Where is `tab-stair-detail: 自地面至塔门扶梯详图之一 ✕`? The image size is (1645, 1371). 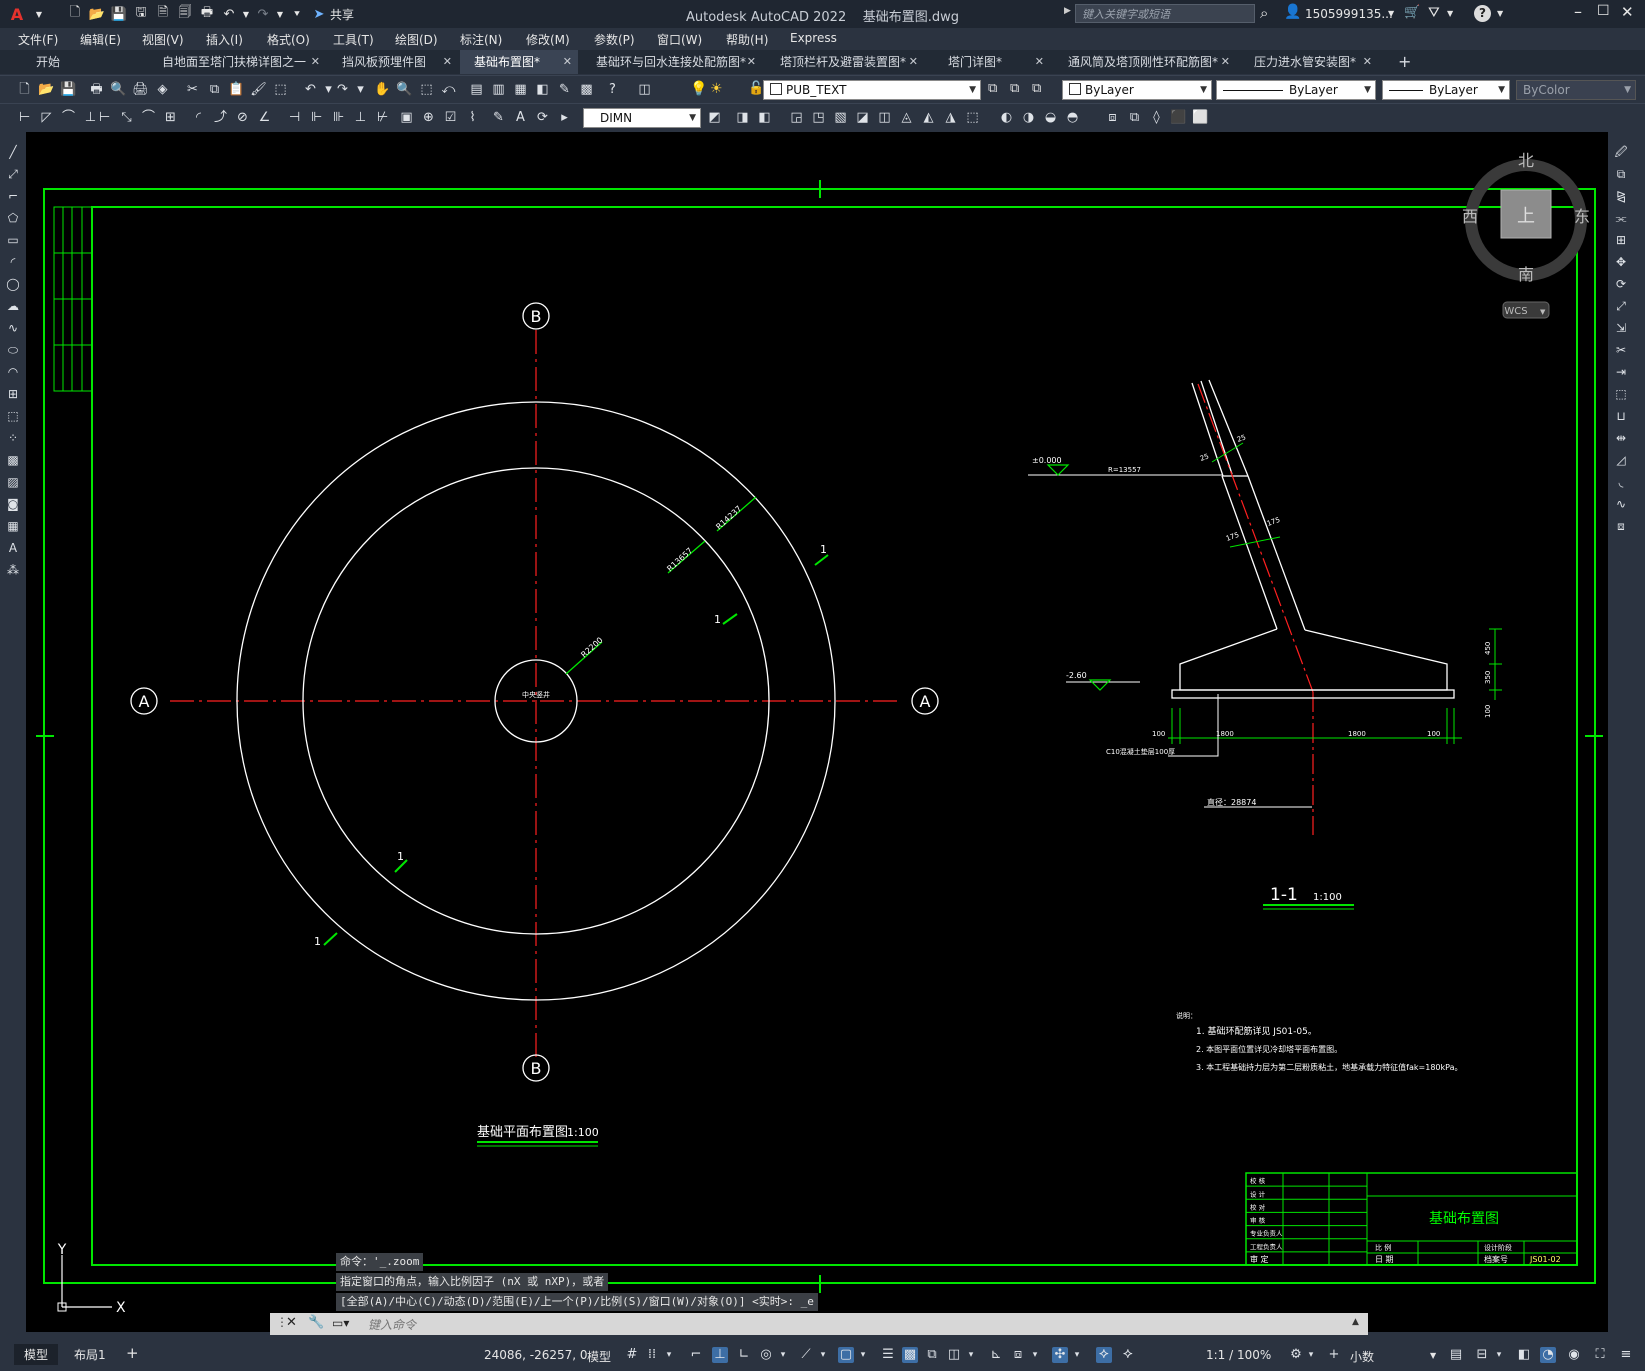
tab-stair-detail: 自地面至塔门扶梯详图之一 ✕ is located at coordinates (238, 62).